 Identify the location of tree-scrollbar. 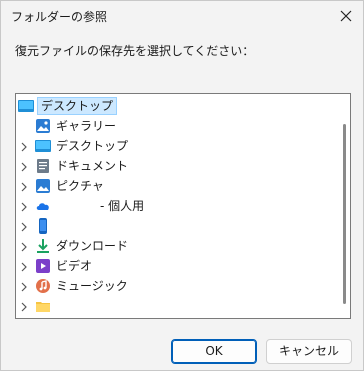
(344, 214).